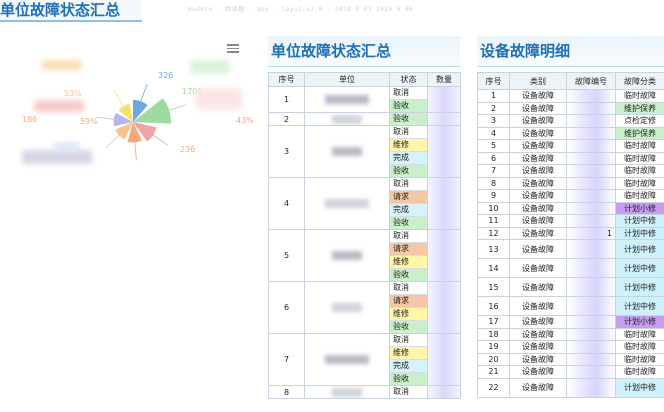 Image resolution: width=664 pixels, height=412 pixels. Describe the element at coordinates (570, 372) in the screenshot. I see `table-row: 21 设备故障 临时故障` at that location.